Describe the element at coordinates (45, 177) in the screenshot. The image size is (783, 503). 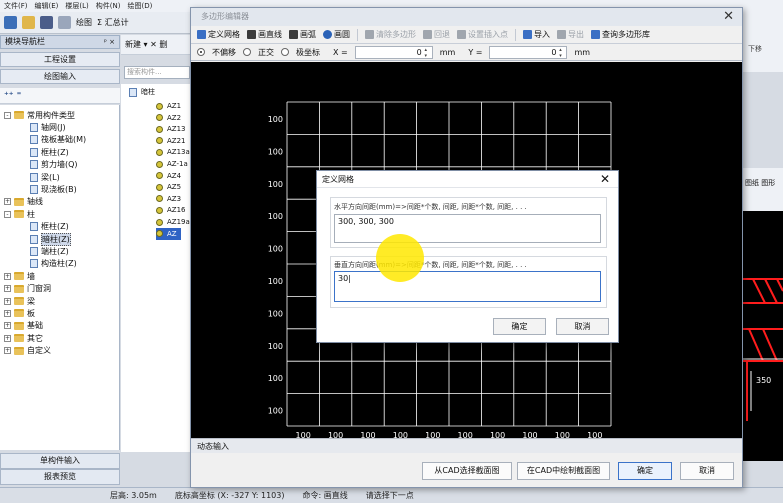
I see `tree-node-5: 梁(L)` at that location.